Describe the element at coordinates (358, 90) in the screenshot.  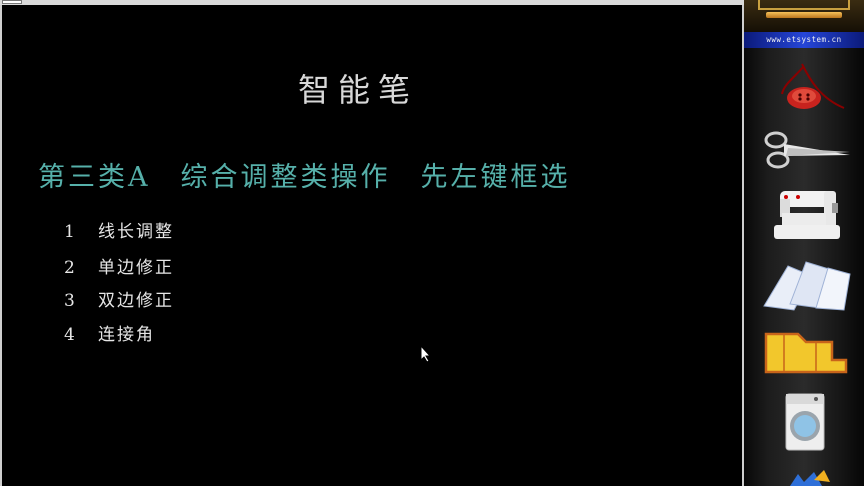
I see `slide-title: 智能笔` at that location.